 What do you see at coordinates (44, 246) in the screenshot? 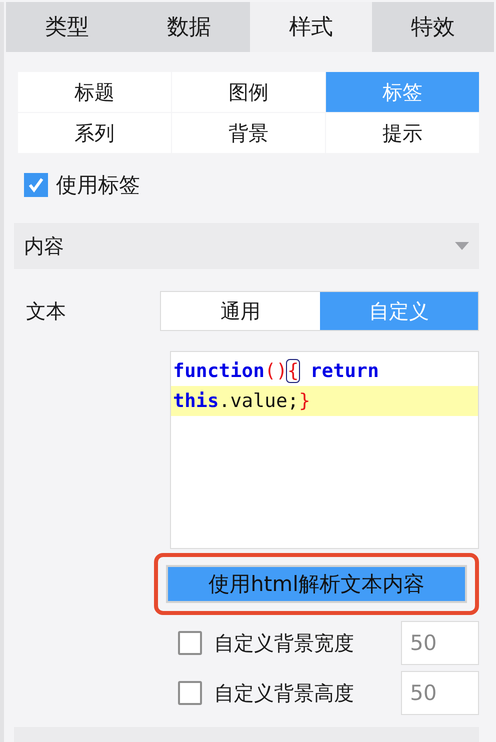
I see `section-title: 内容` at bounding box center [44, 246].